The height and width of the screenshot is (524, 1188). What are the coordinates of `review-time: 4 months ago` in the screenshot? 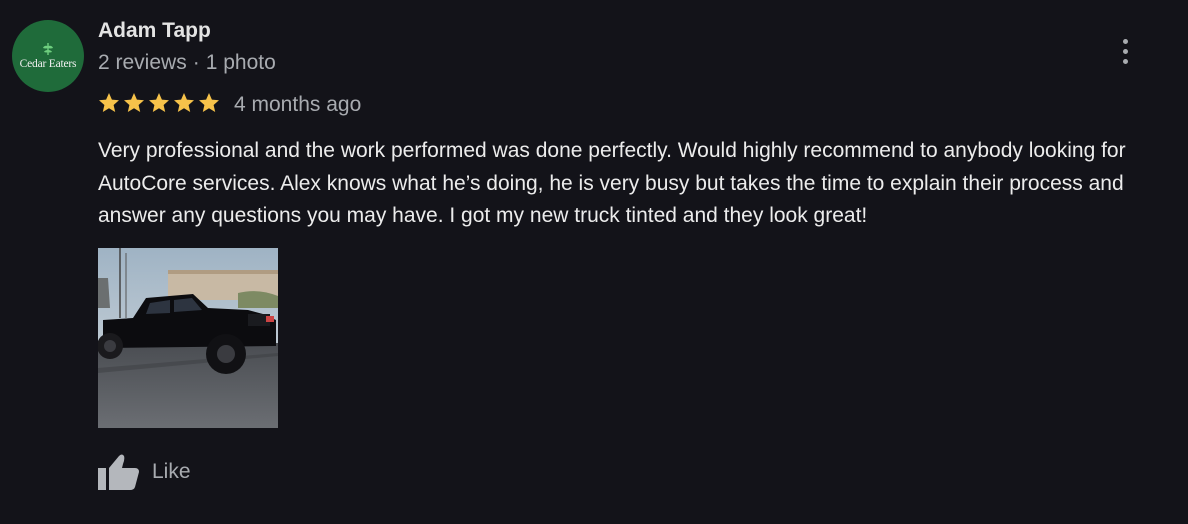 It's located at (298, 104).